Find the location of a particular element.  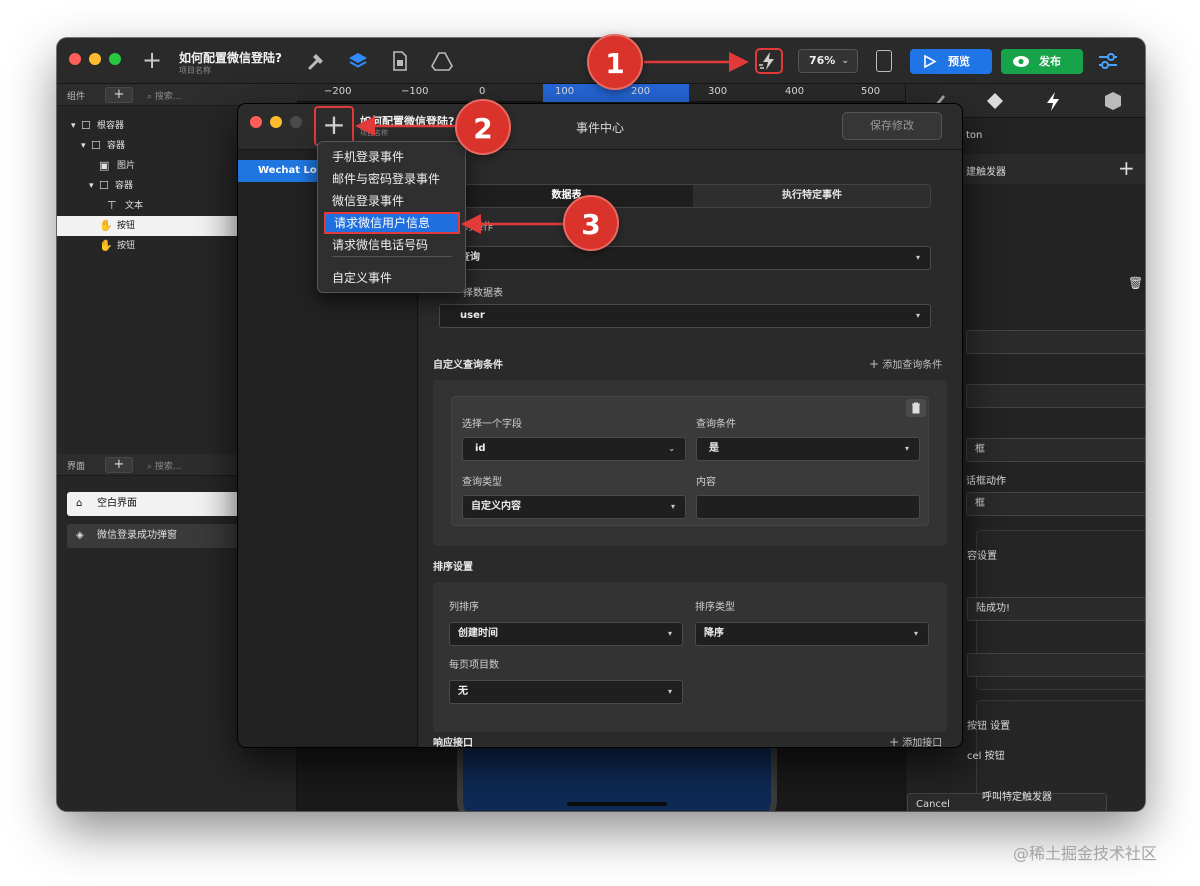

step-badge-1: 1 is located at coordinates (615, 62).